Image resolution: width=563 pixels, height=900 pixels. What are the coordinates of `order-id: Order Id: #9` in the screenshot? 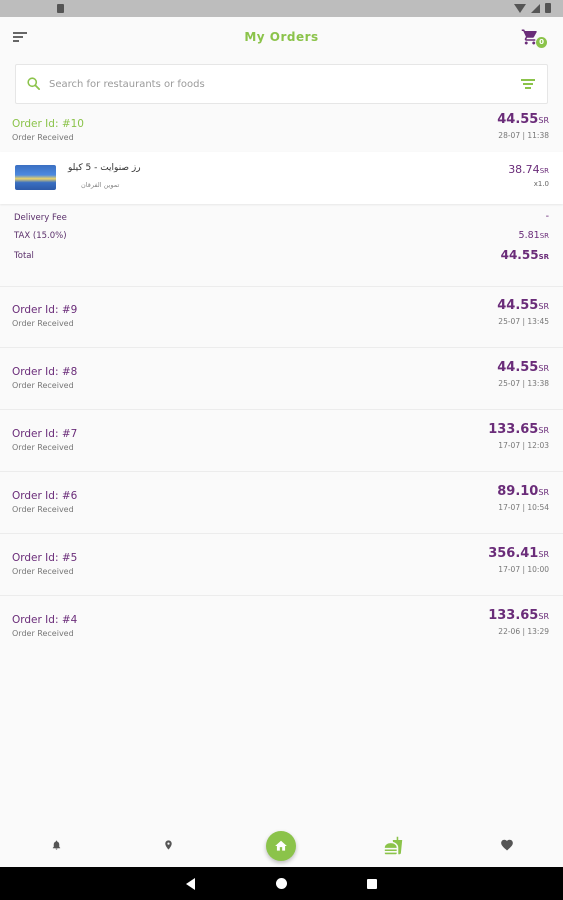 It's located at (45, 310).